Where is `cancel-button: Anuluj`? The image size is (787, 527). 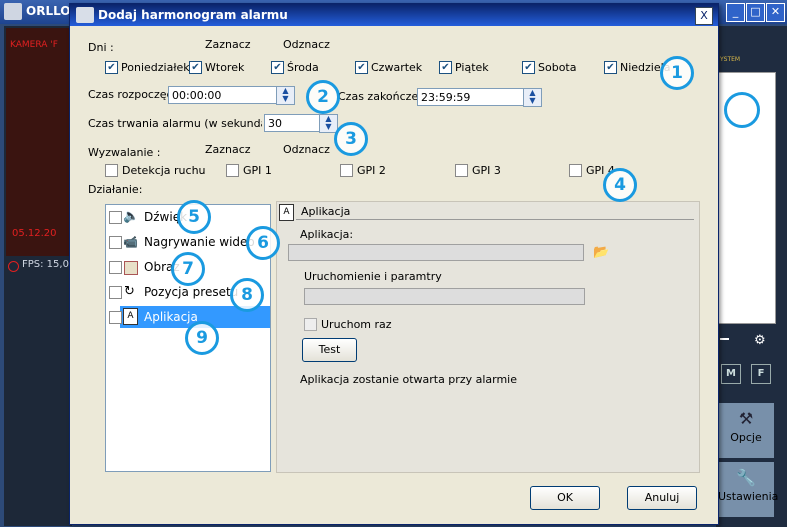
cancel-button: Anuluj is located at coordinates (662, 498).